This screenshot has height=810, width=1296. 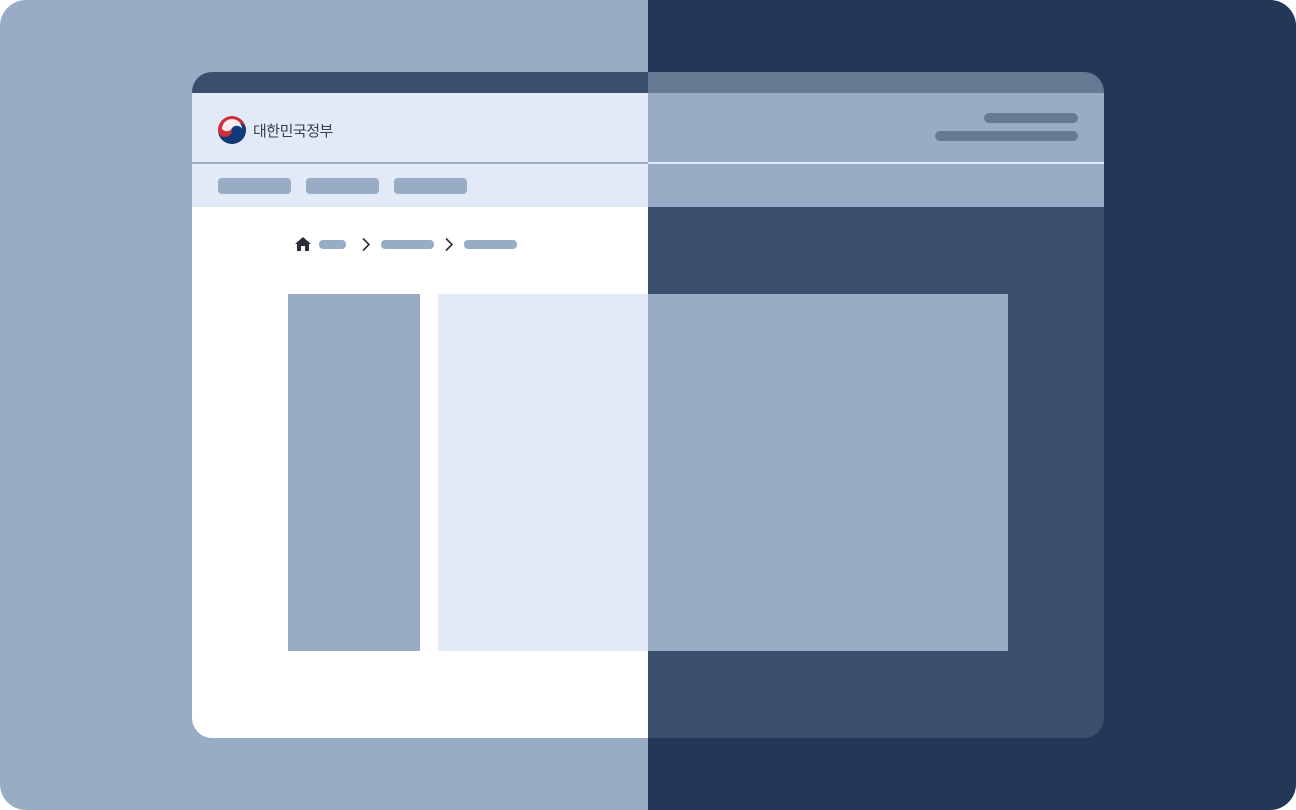 I want to click on main-content-placeholder-dark, so click(x=828, y=472).